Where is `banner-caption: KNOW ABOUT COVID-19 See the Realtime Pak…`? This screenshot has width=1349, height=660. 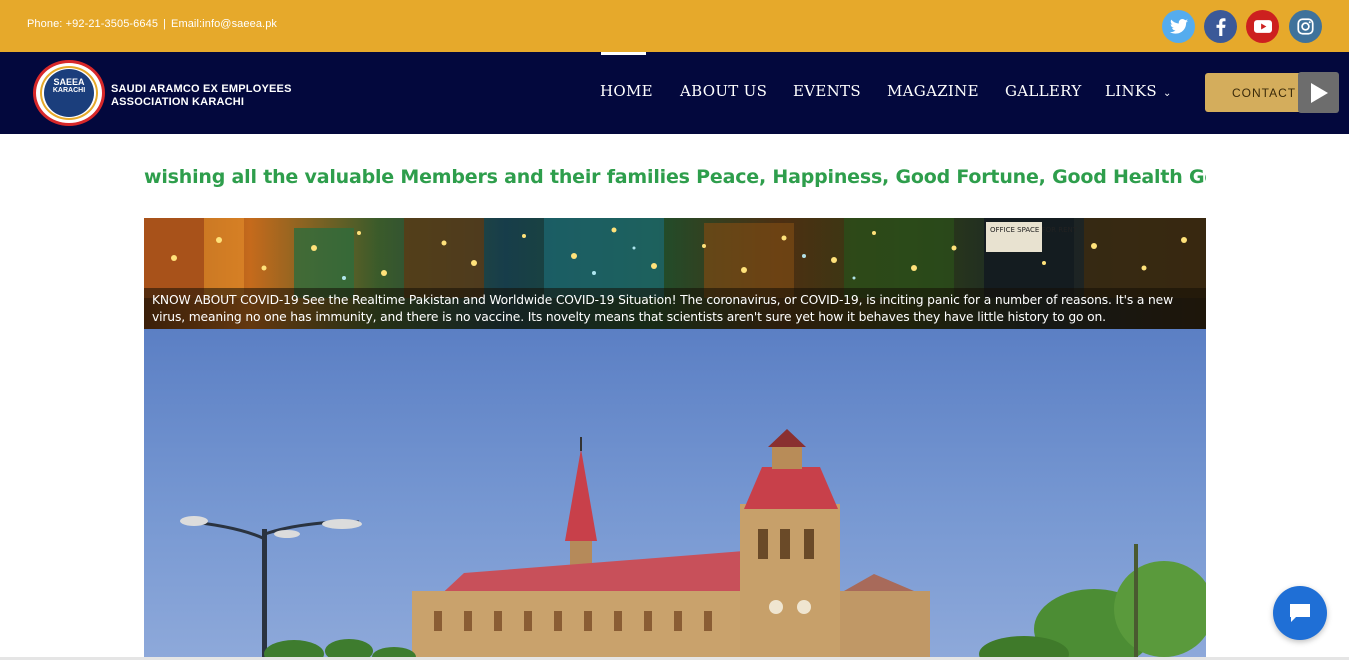
banner-caption: KNOW ABOUT COVID-19 See the Realtime Pak… is located at coordinates (675, 308).